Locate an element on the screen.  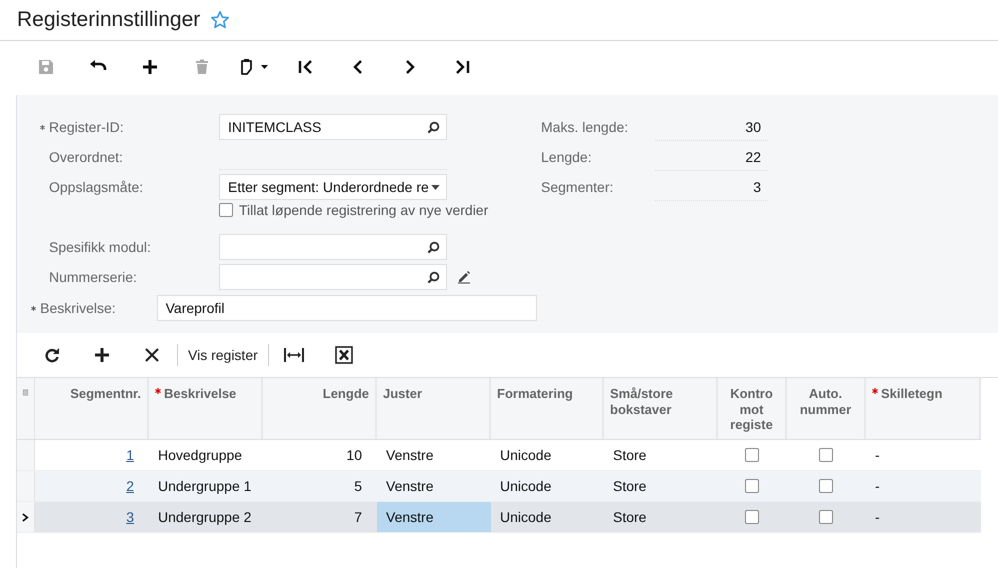
refresh-icon is located at coordinates (52, 355).